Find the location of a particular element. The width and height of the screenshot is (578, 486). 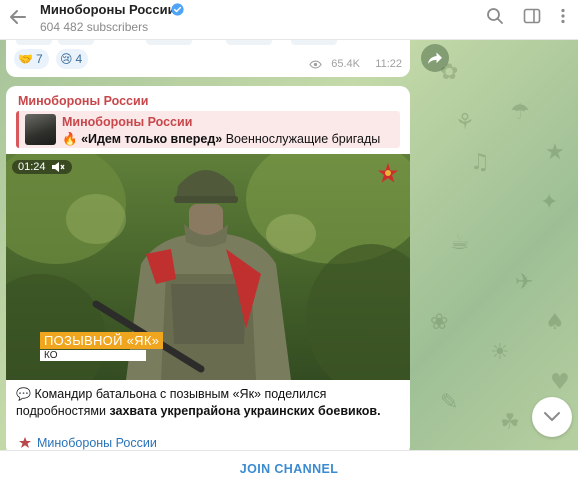

post-text-bold: захвата укрепрайона украинских боевиков. is located at coordinates (245, 411).